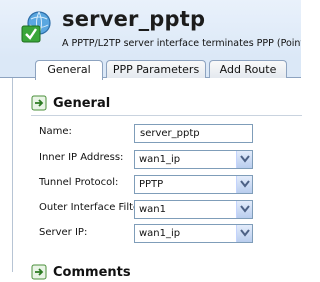 This screenshot has height=282, width=320. I want to click on comments-section-header: Comments, so click(81, 272).